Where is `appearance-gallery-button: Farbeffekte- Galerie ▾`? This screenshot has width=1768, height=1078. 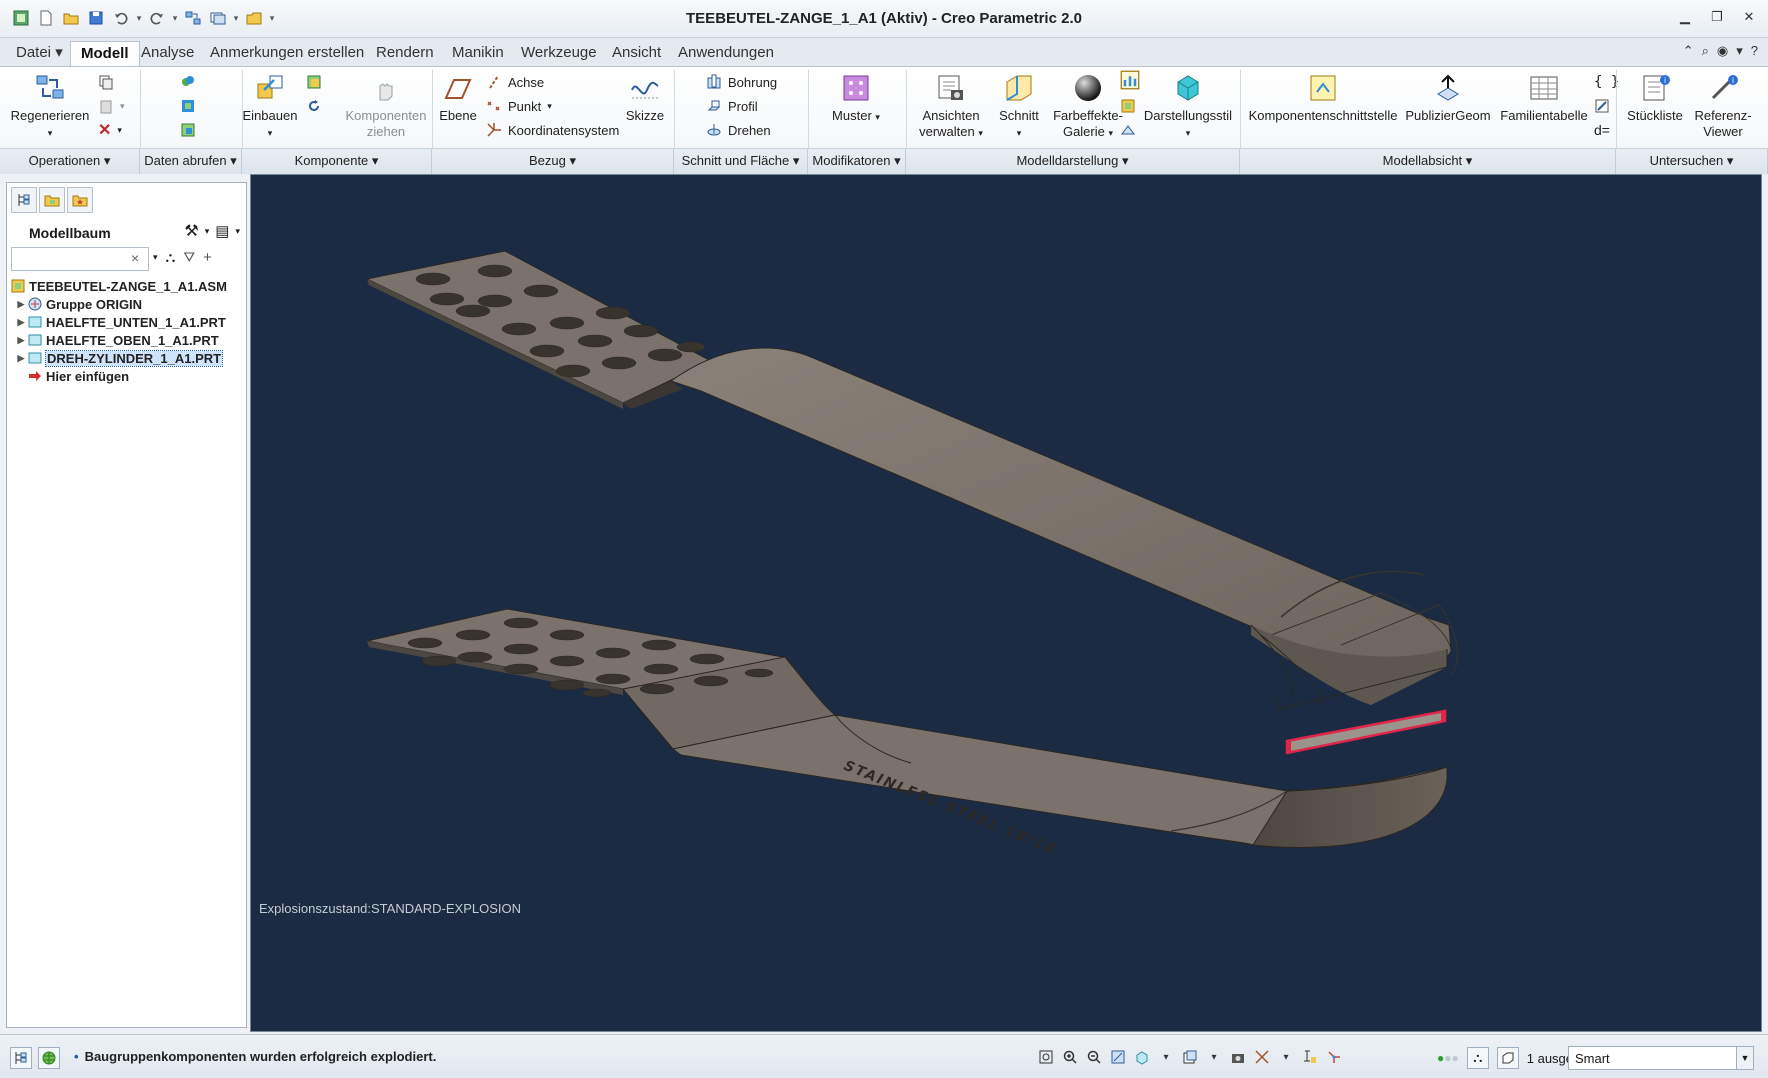 appearance-gallery-button: Farbeffekte- Galerie ▾ is located at coordinates (1088, 106).